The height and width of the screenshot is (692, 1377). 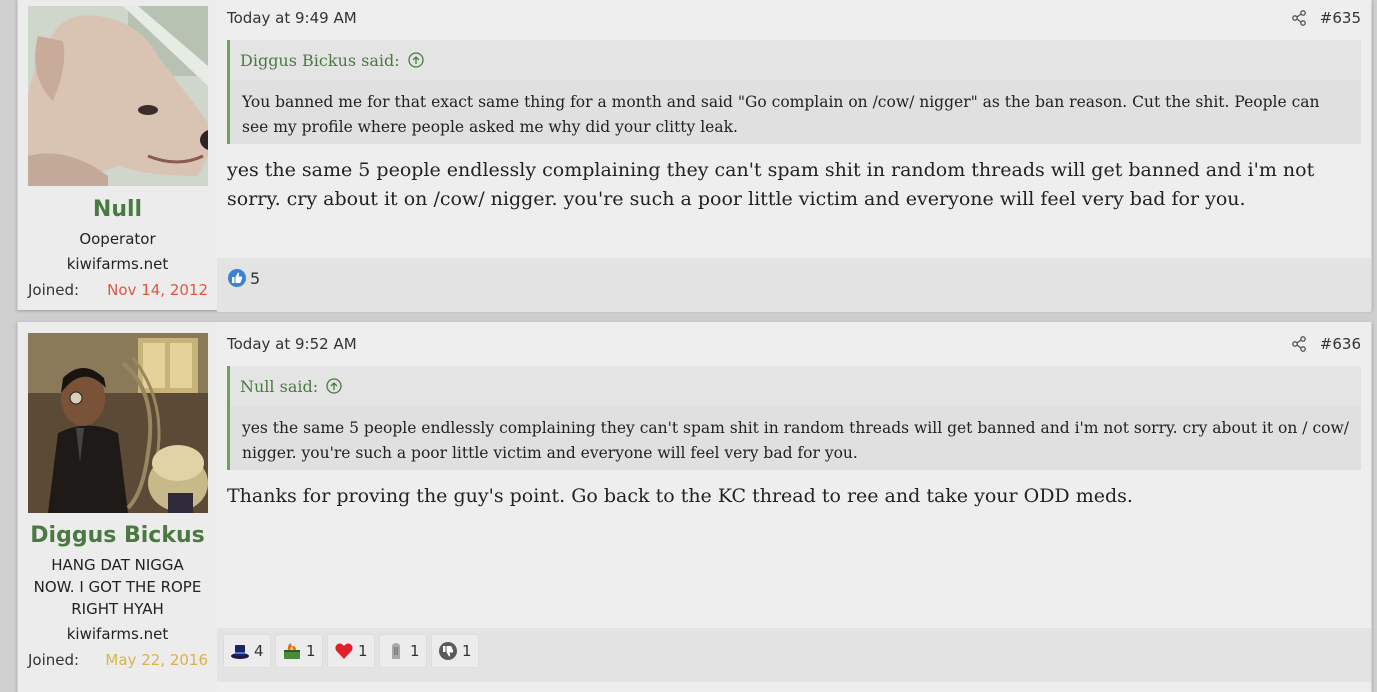 What do you see at coordinates (794, 285) in the screenshot?
I see `reactions-bar: 5` at bounding box center [794, 285].